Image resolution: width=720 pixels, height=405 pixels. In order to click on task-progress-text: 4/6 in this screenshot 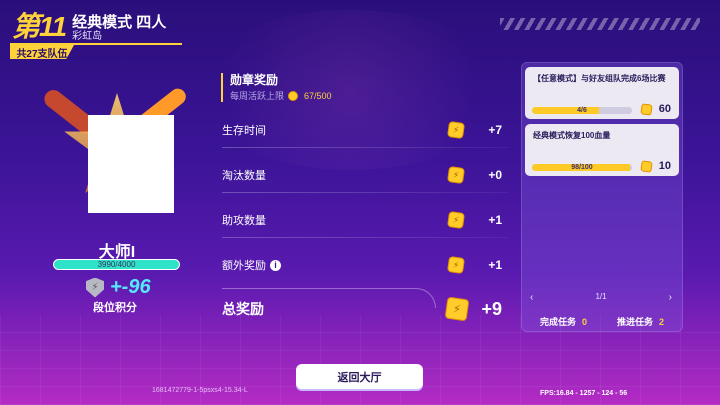, I will do `click(582, 110)`.